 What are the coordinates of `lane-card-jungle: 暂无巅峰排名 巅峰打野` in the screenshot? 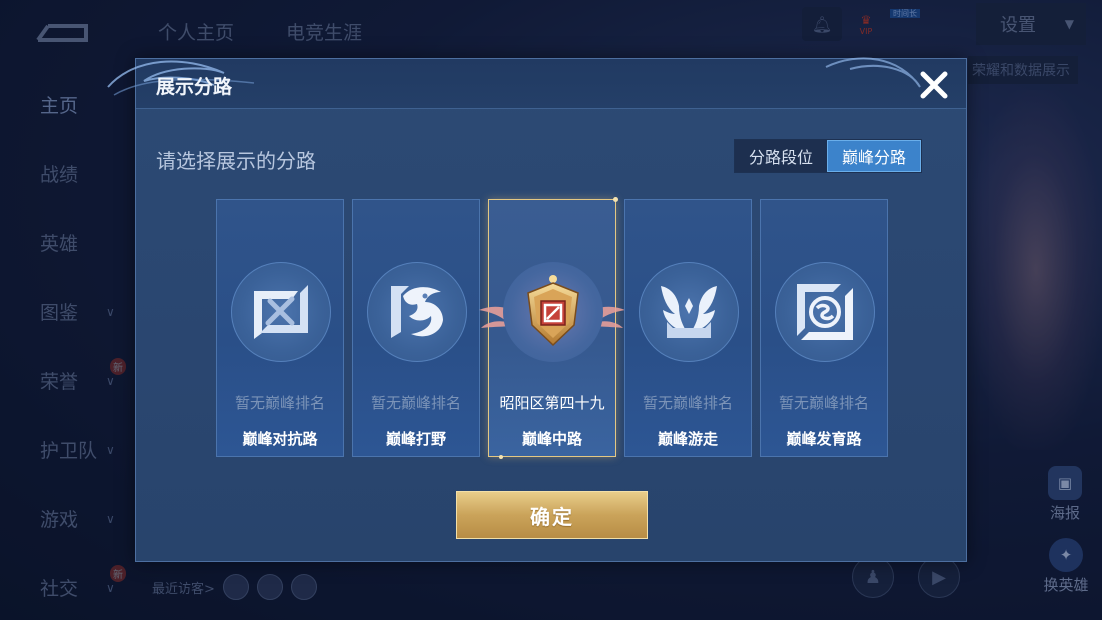 It's located at (416, 328).